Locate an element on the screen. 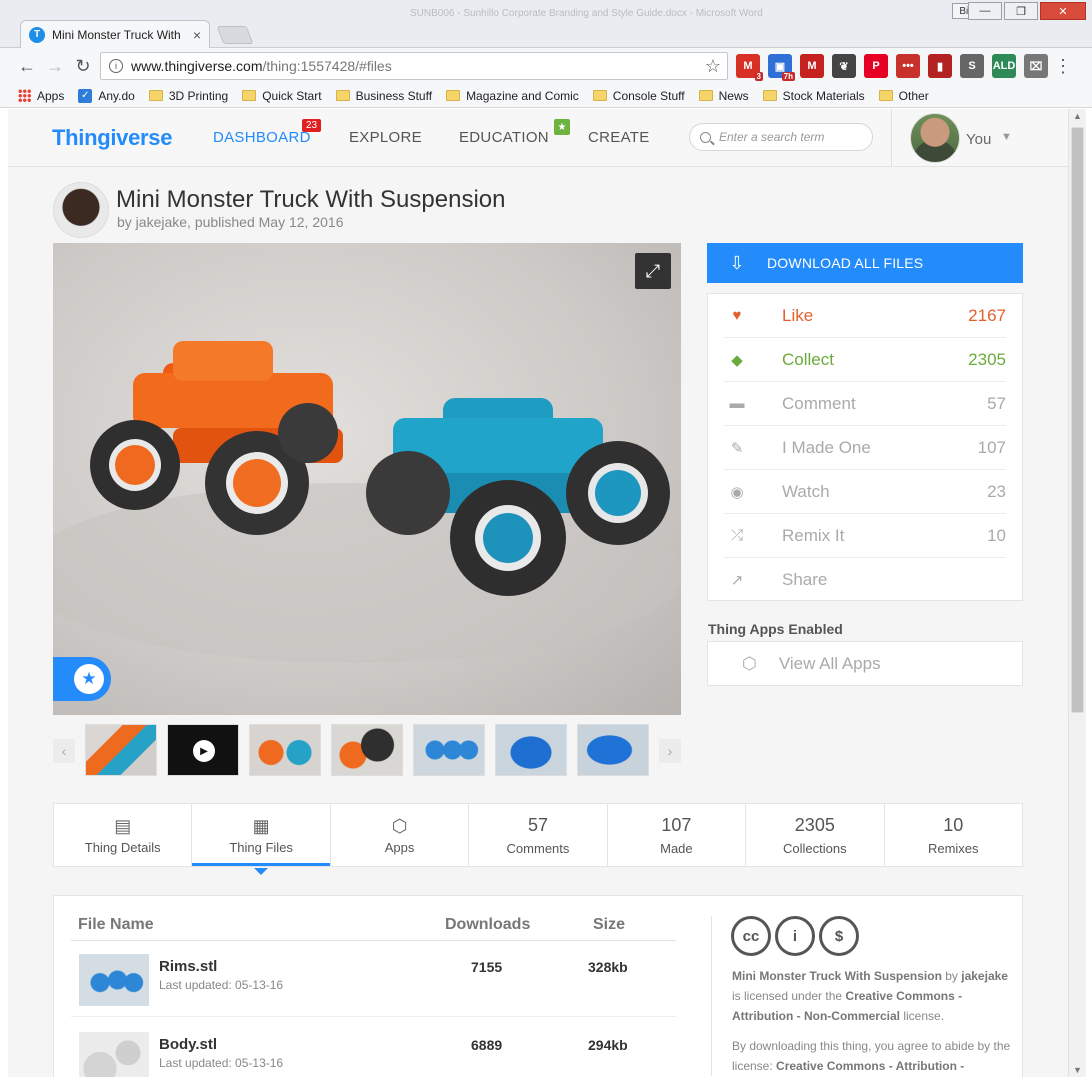 This screenshot has width=1092, height=1080. tab-made: 107 Made is located at coordinates (677, 835).